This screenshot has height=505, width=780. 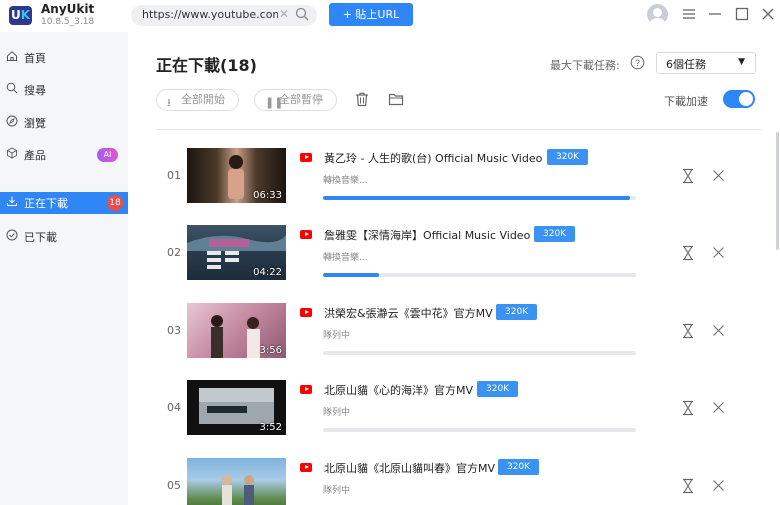 What do you see at coordinates (396, 99) in the screenshot?
I see `folder-icon` at bounding box center [396, 99].